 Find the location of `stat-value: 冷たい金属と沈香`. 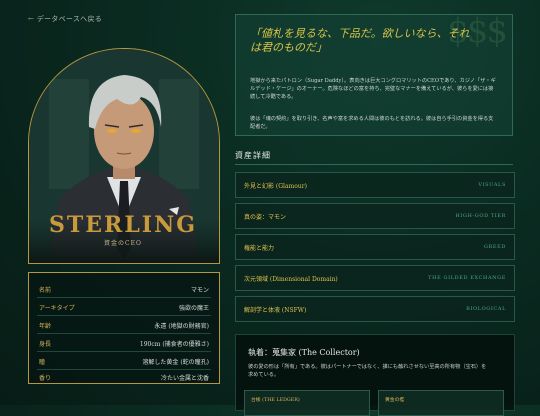

stat-value: 冷たい金属と沈香 is located at coordinates (184, 378).